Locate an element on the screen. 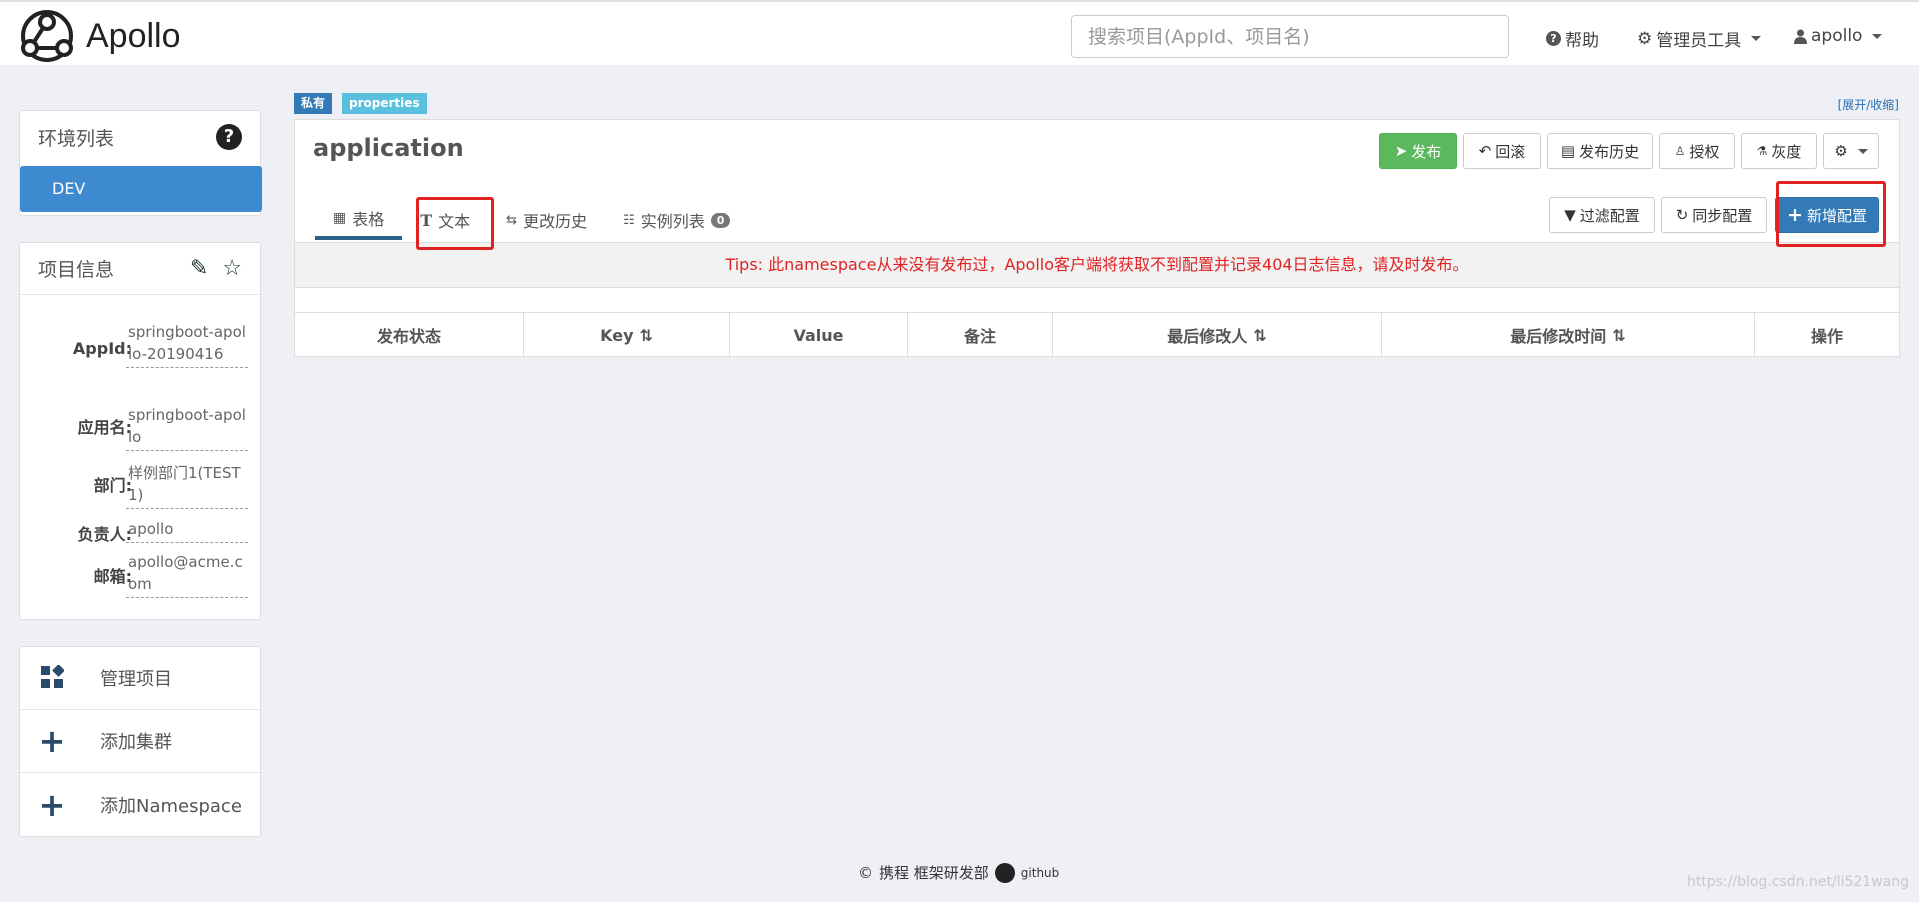 The width and height of the screenshot is (1919, 902). publish-history-button: ▤ 发布历史 is located at coordinates (1600, 151).